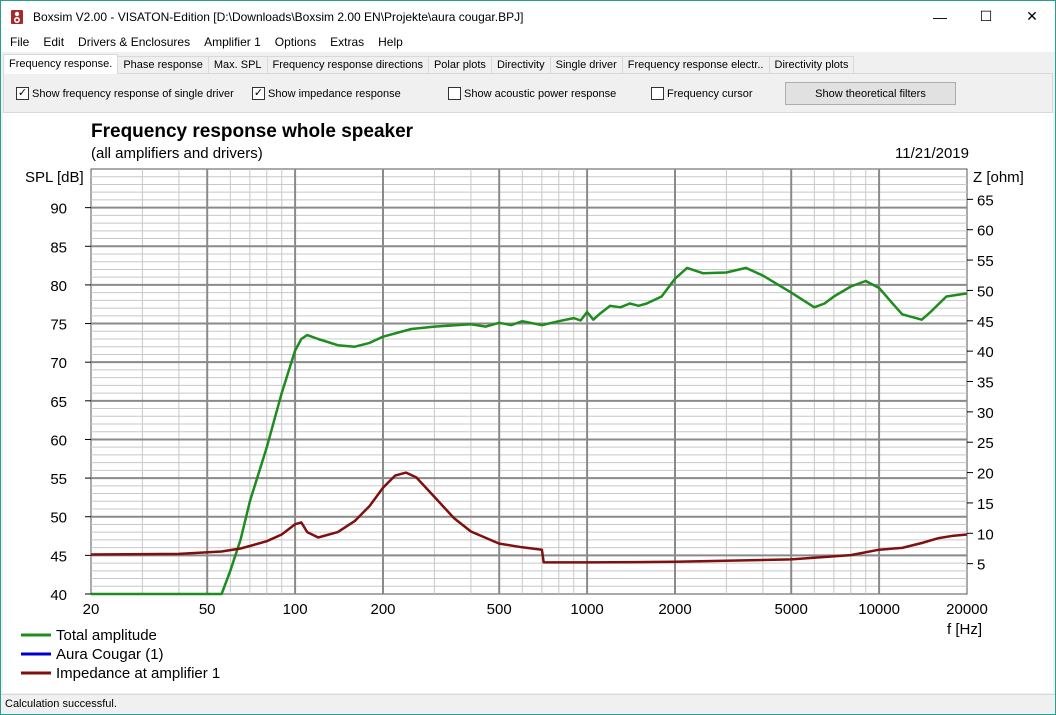 Image resolution: width=1056 pixels, height=715 pixels. Describe the element at coordinates (986, 16) in the screenshot. I see `maximize-button: ☐` at that location.